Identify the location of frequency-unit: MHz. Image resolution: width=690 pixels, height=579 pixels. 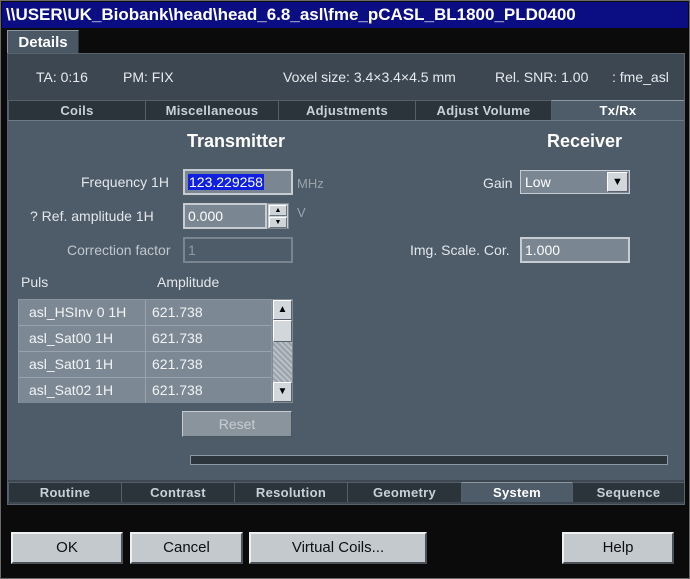
(310, 183).